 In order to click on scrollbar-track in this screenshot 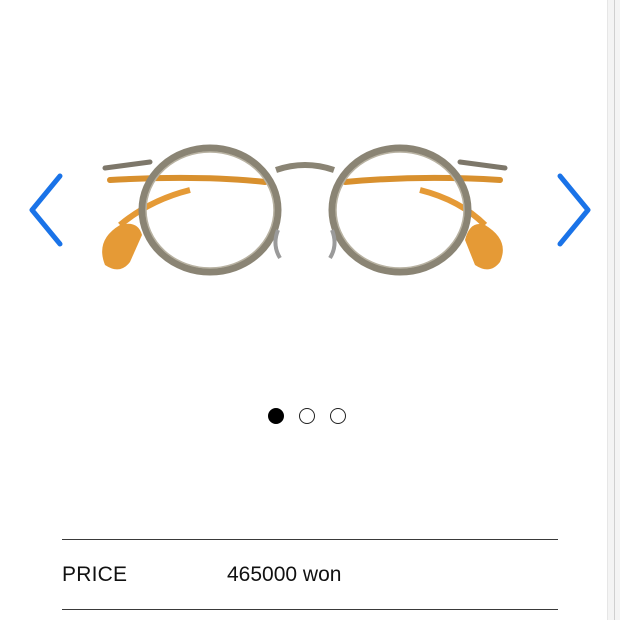, I will do `click(614, 310)`.